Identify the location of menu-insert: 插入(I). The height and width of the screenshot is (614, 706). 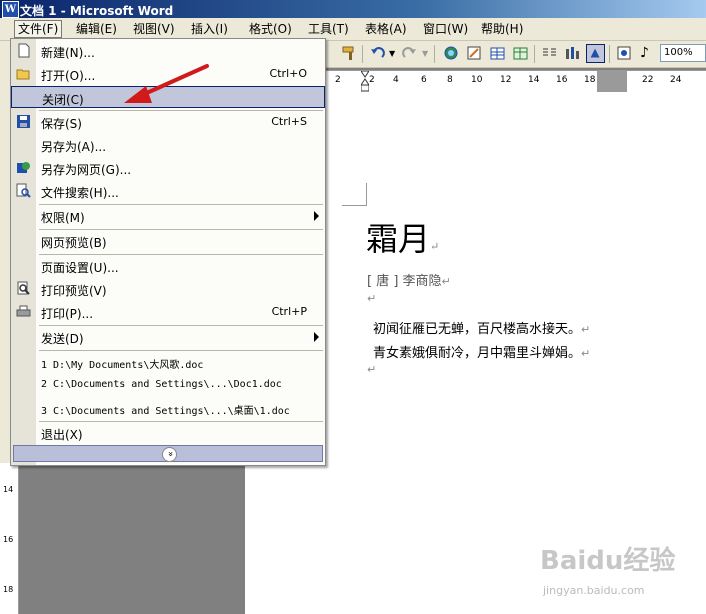
(209, 29).